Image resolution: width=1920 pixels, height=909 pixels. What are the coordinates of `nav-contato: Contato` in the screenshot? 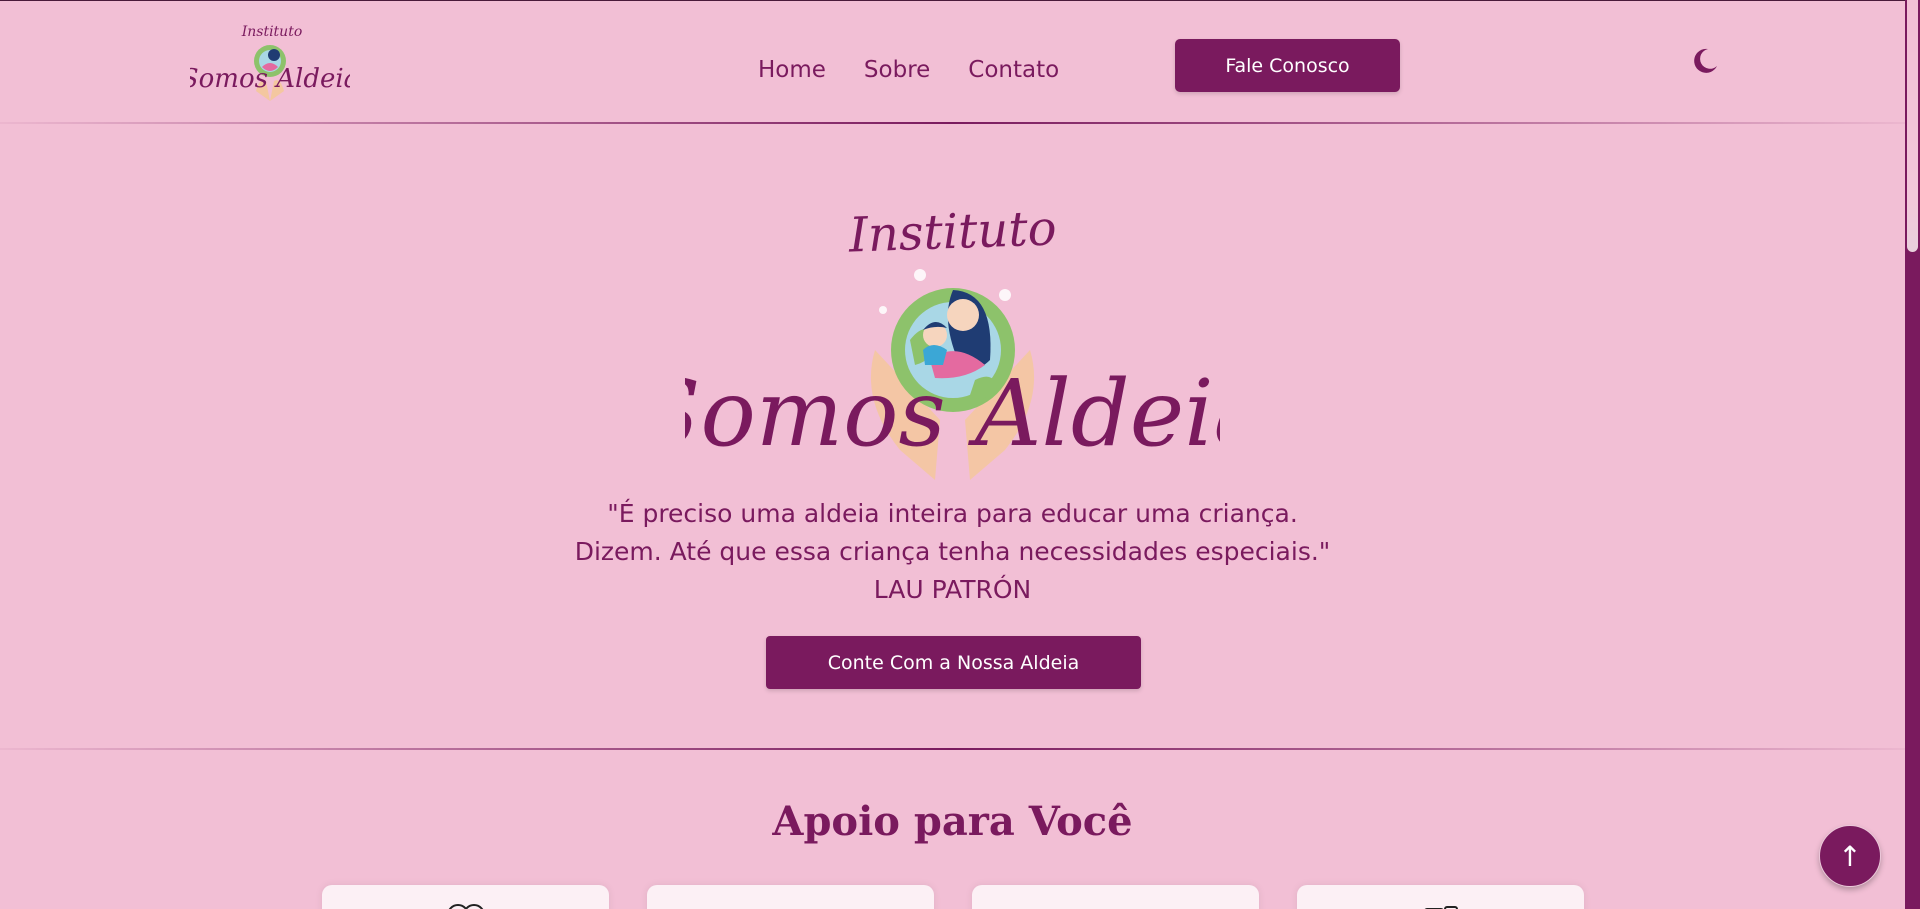 It's located at (1013, 70).